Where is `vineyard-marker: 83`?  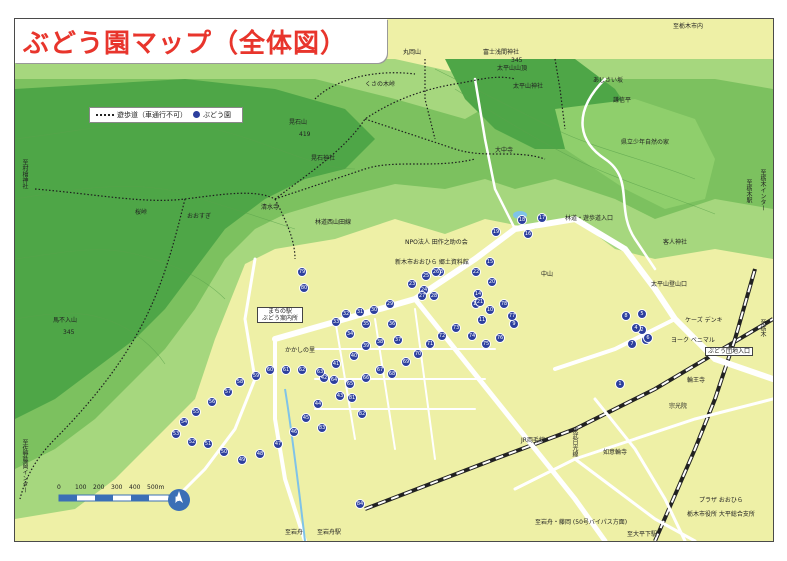 vineyard-marker: 83 is located at coordinates (322, 428).